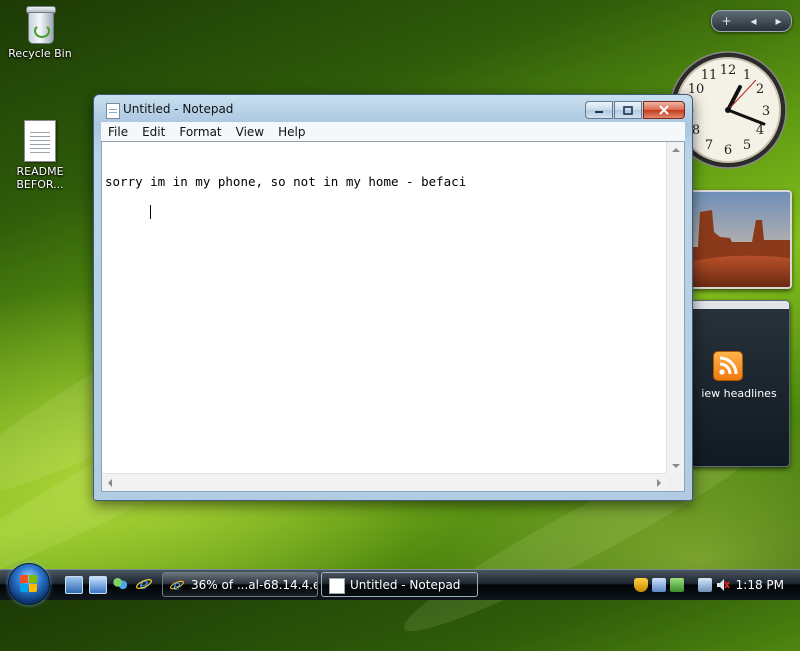 The image size is (800, 651). Describe the element at coordinates (728, 366) in the screenshot. I see `rss-feed-icon` at that location.